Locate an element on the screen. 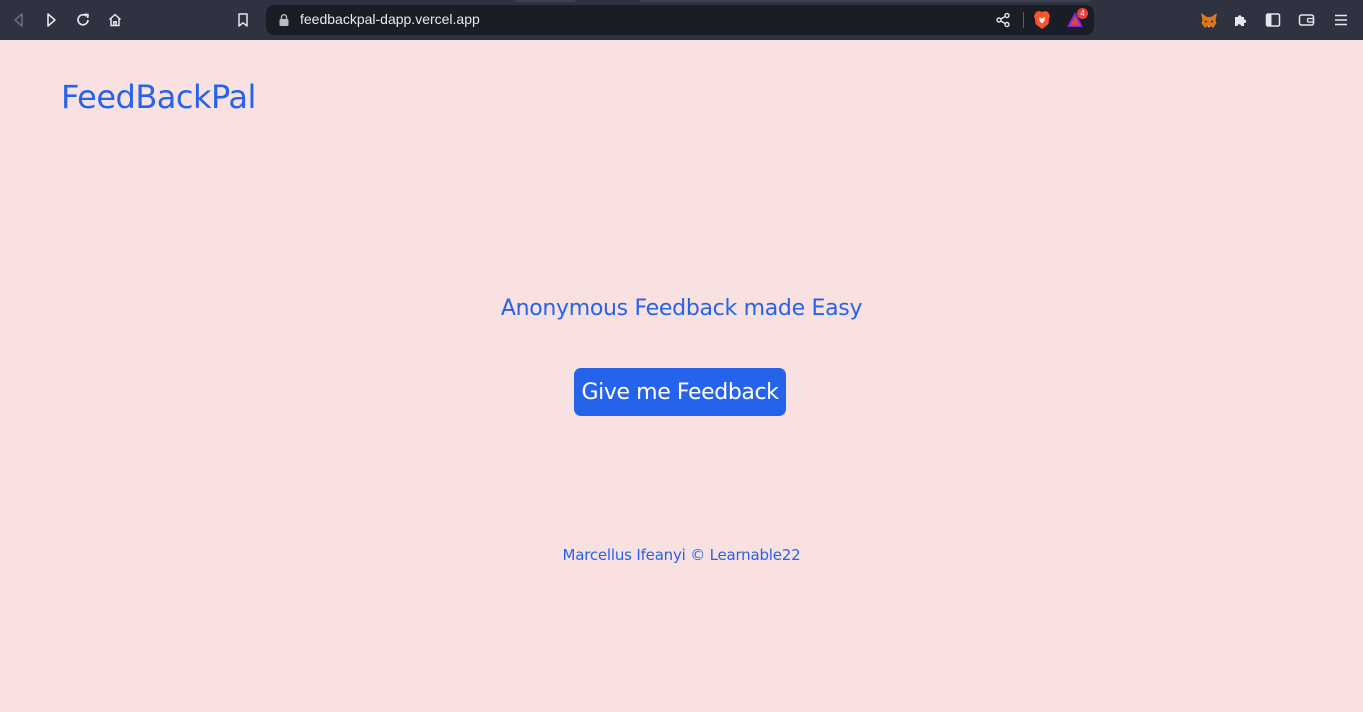 The height and width of the screenshot is (712, 1363). back-icon is located at coordinates (18, 20).